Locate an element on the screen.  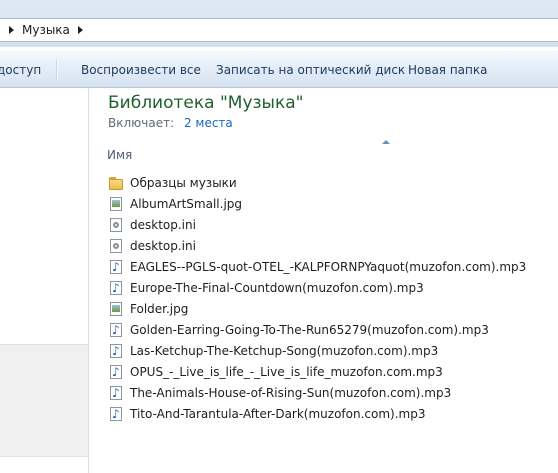
address-bar: Музыка is located at coordinates (279, 30).